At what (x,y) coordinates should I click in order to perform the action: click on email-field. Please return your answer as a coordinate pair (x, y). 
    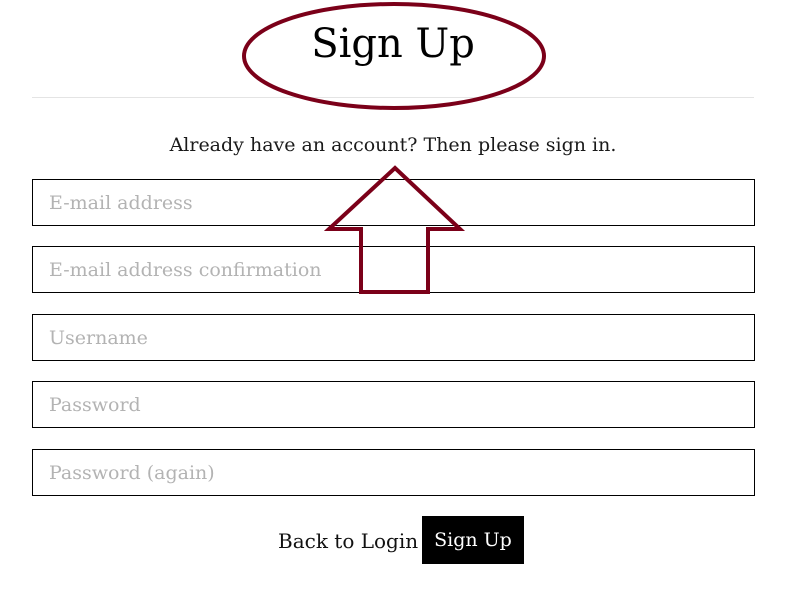
    Looking at the image, I should click on (393, 202).